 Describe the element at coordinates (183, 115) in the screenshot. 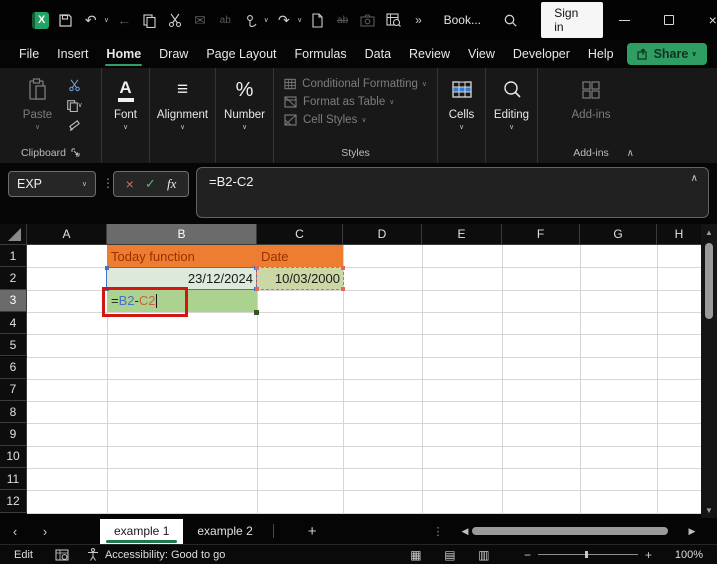

I see `alignment-group: ≡ Alignment ∨` at that location.